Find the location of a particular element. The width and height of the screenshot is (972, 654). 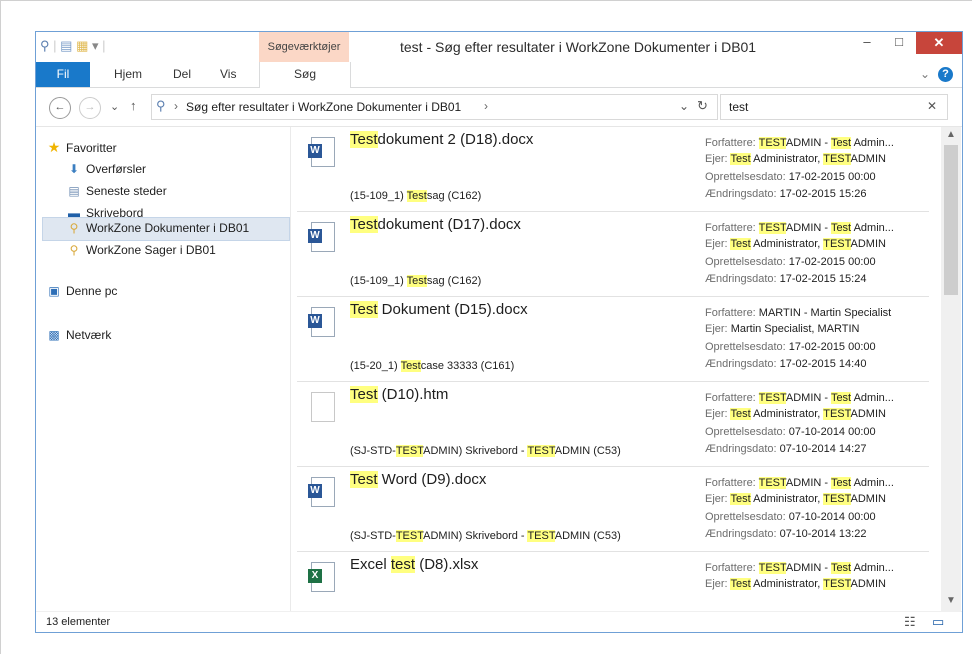

text-segment: ADMIN (C53) is located at coordinates (587, 451).